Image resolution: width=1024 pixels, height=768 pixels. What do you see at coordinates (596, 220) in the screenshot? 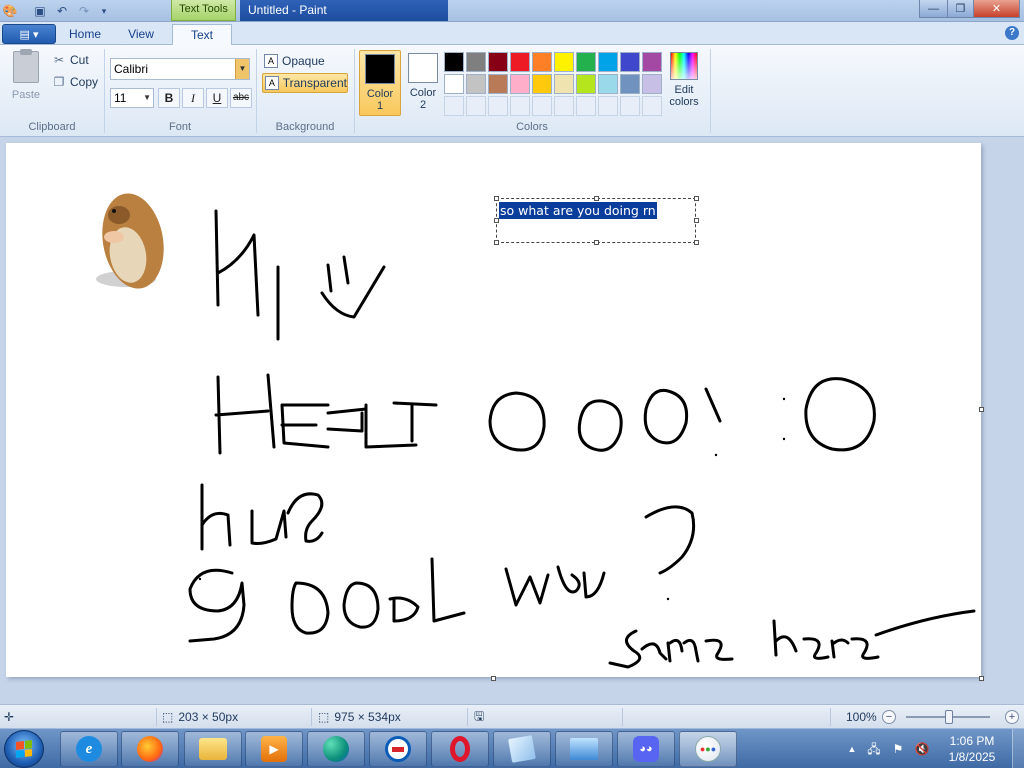
I see `text-box: so what are you doing rn` at bounding box center [596, 220].